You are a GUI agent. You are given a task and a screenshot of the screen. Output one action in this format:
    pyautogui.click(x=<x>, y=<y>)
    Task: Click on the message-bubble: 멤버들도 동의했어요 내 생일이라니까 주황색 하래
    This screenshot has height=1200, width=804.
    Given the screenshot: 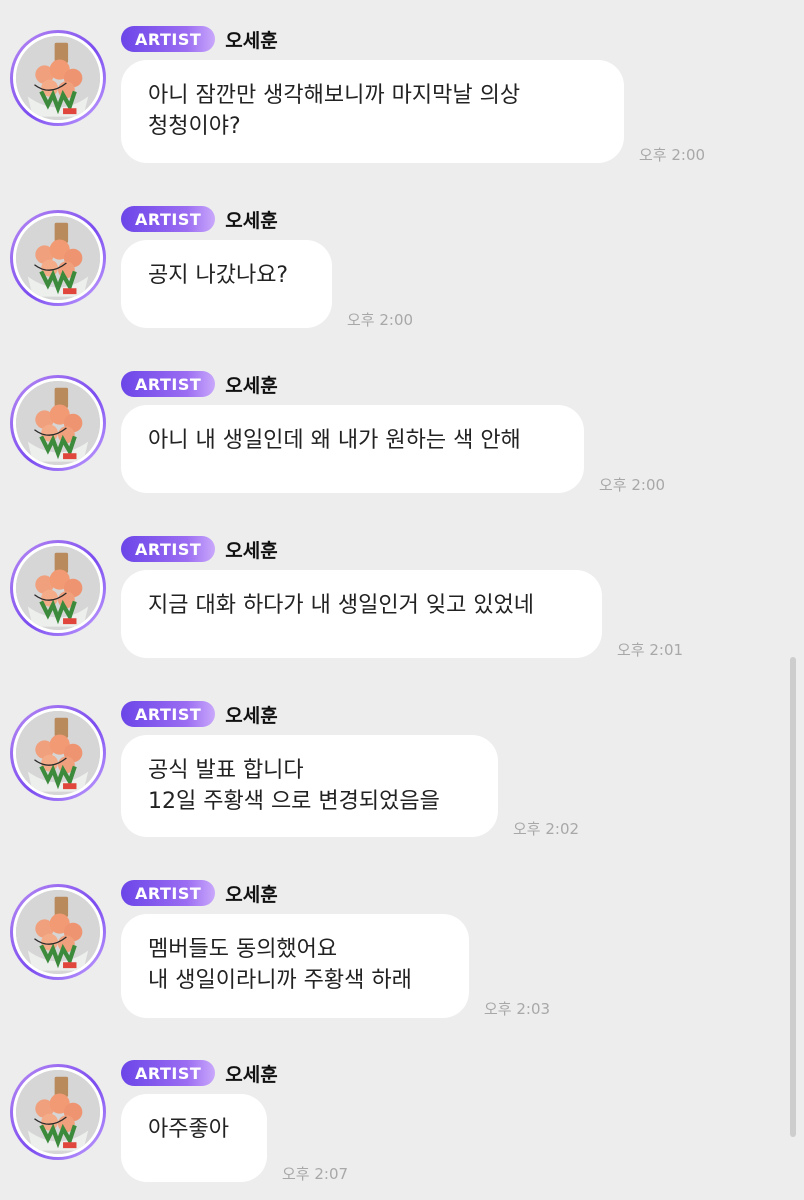 What is the action you would take?
    pyautogui.click(x=295, y=966)
    